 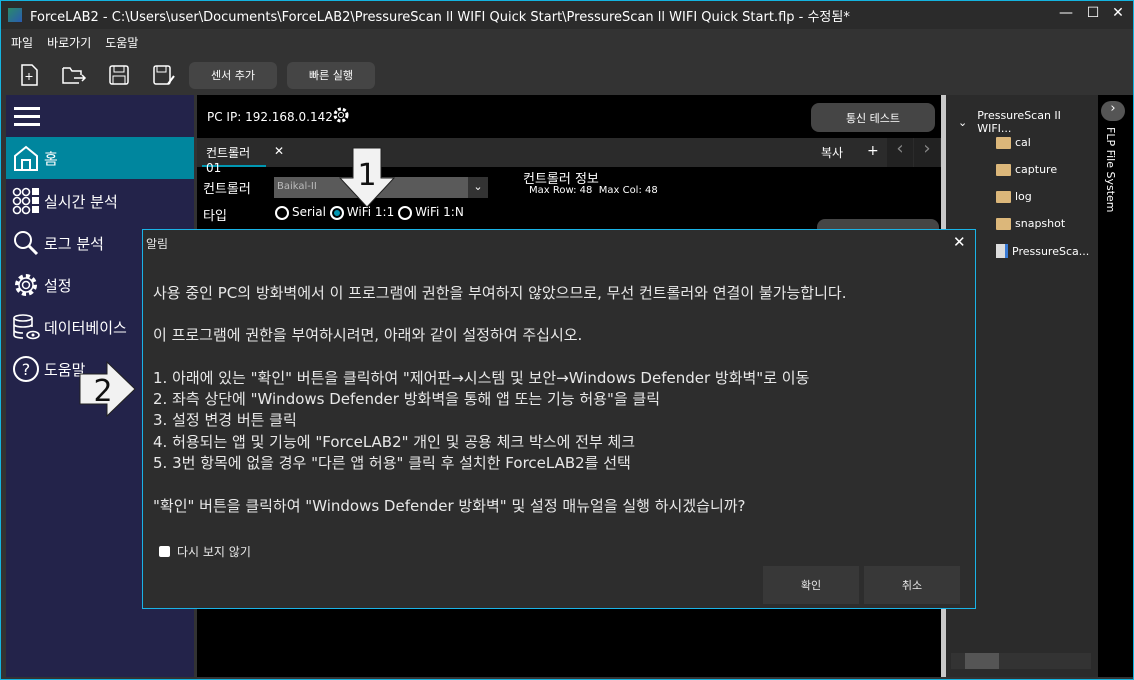 I want to click on add-tab-button: +, so click(x=873, y=151).